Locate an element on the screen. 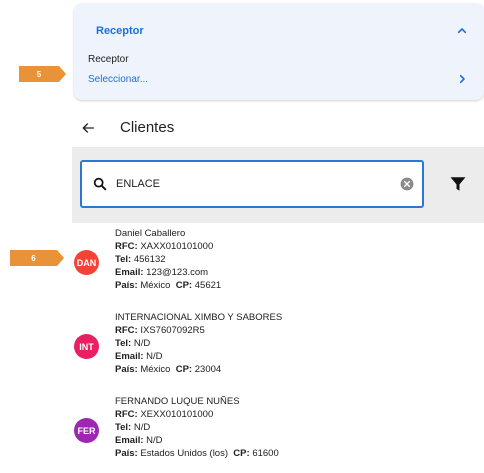 The image size is (484, 473). chevron-right-icon is located at coordinates (462, 79).